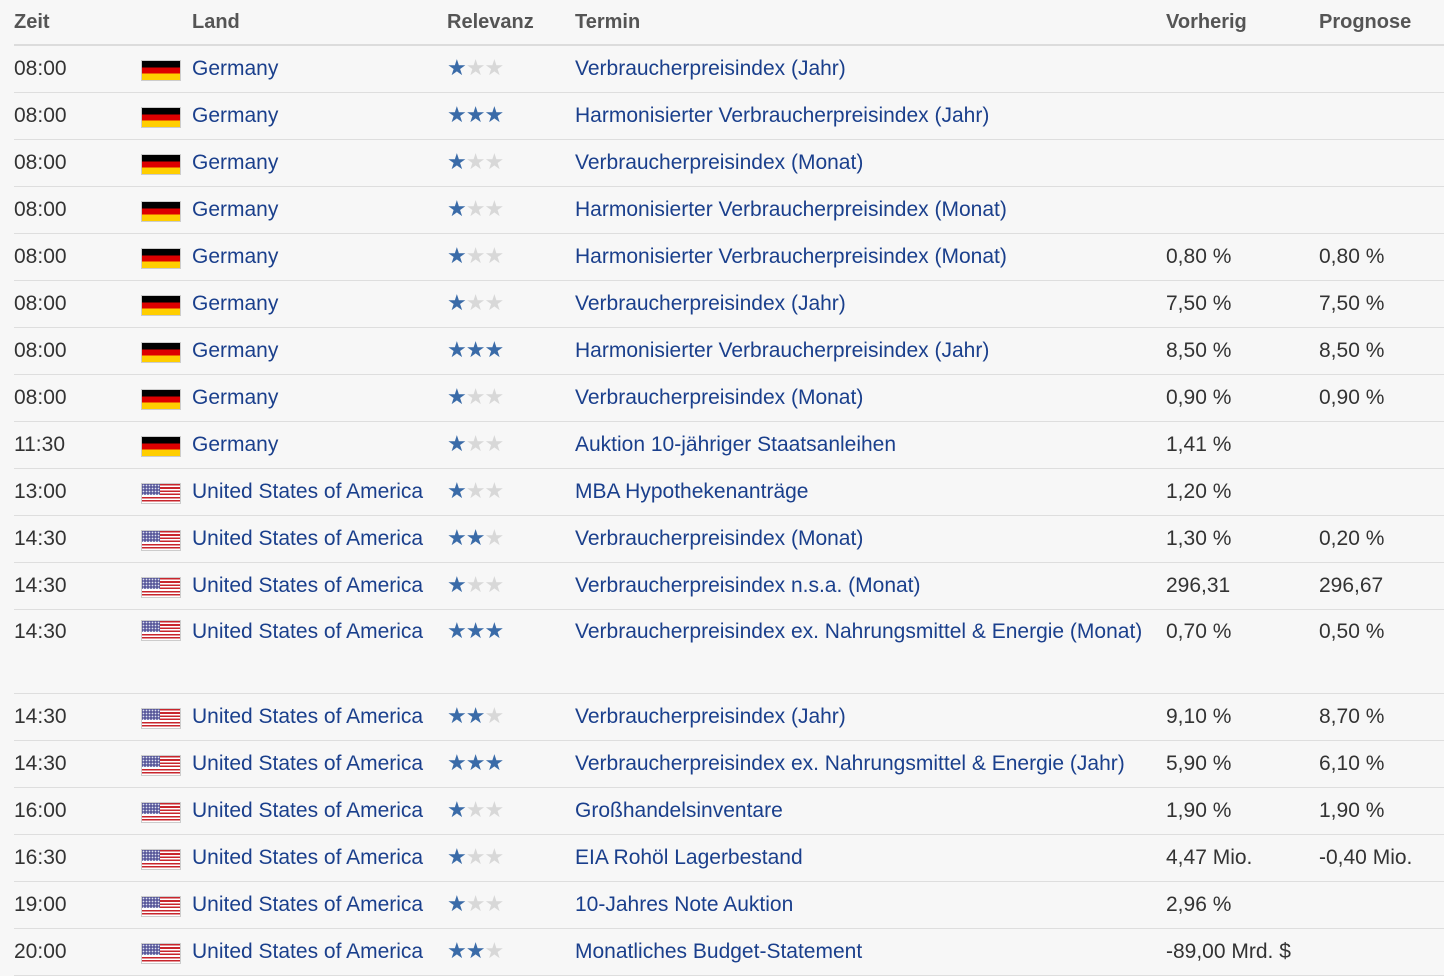 This screenshot has height=976, width=1444. Describe the element at coordinates (870, 858) in the screenshot. I see `event-link: EIA Rohöl Lagerbestand` at that location.